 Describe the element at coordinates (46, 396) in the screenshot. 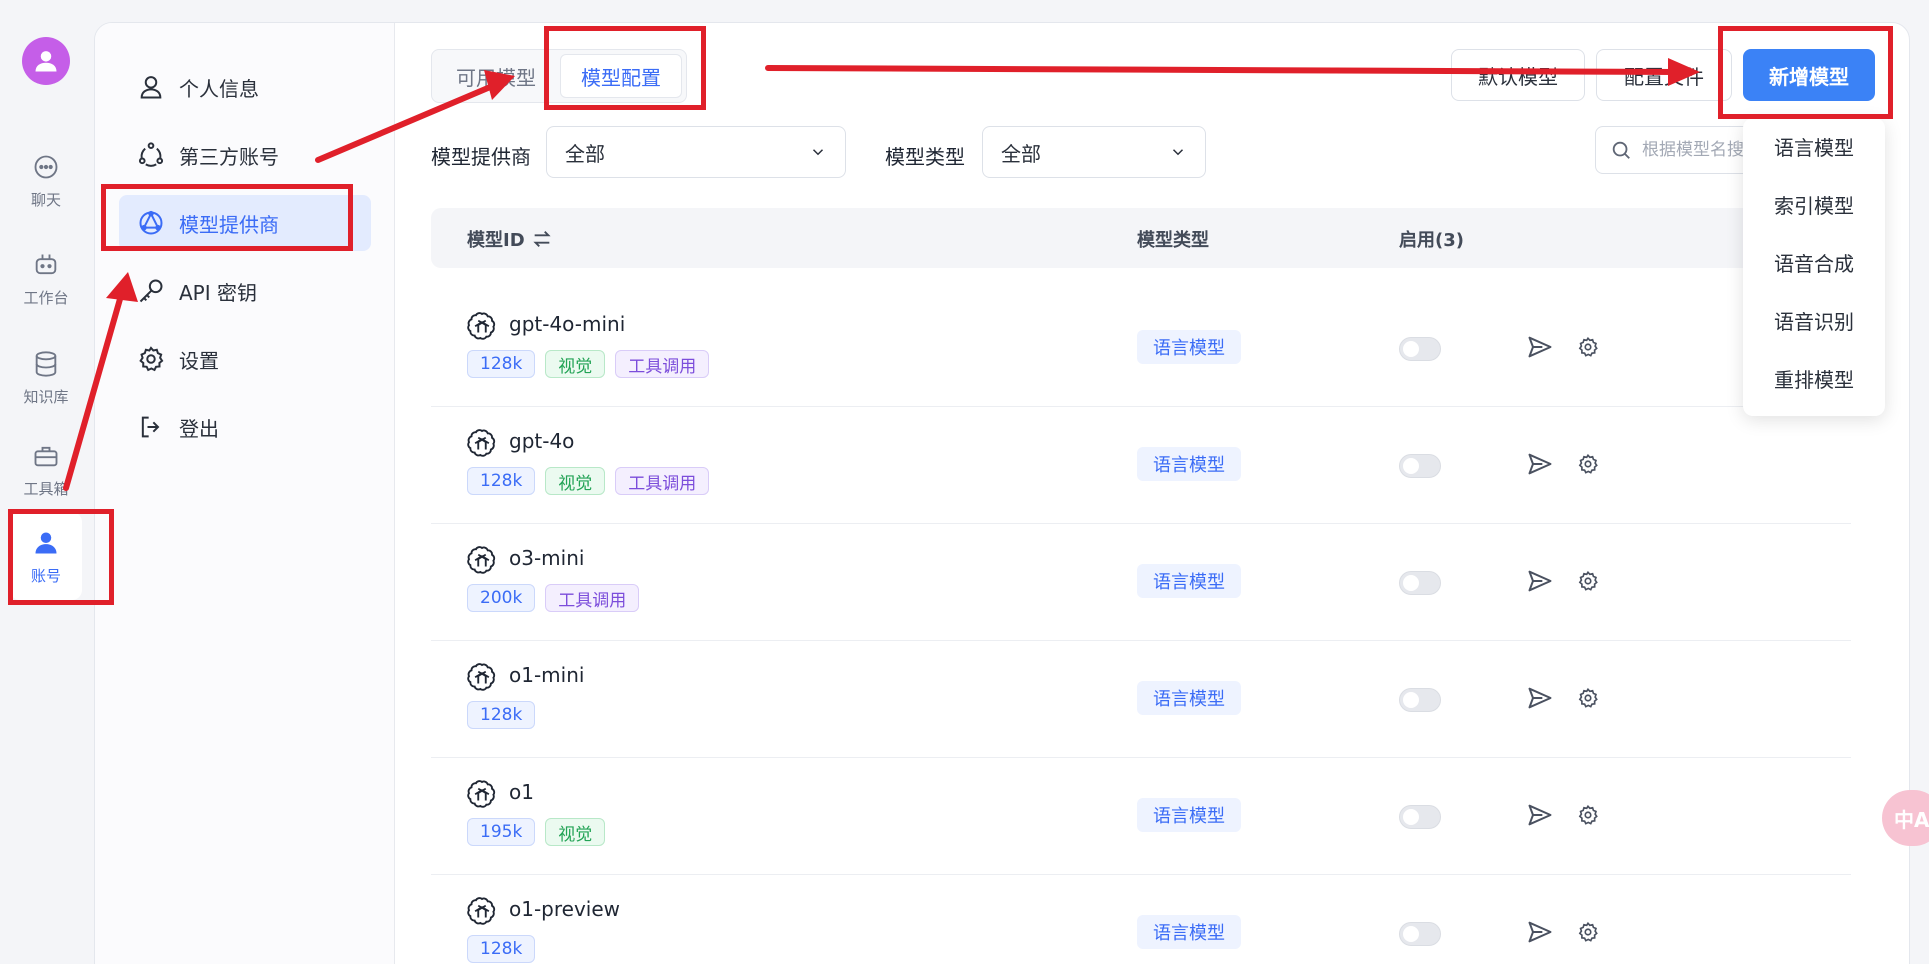

I see `rail-item-label: 知识库` at that location.